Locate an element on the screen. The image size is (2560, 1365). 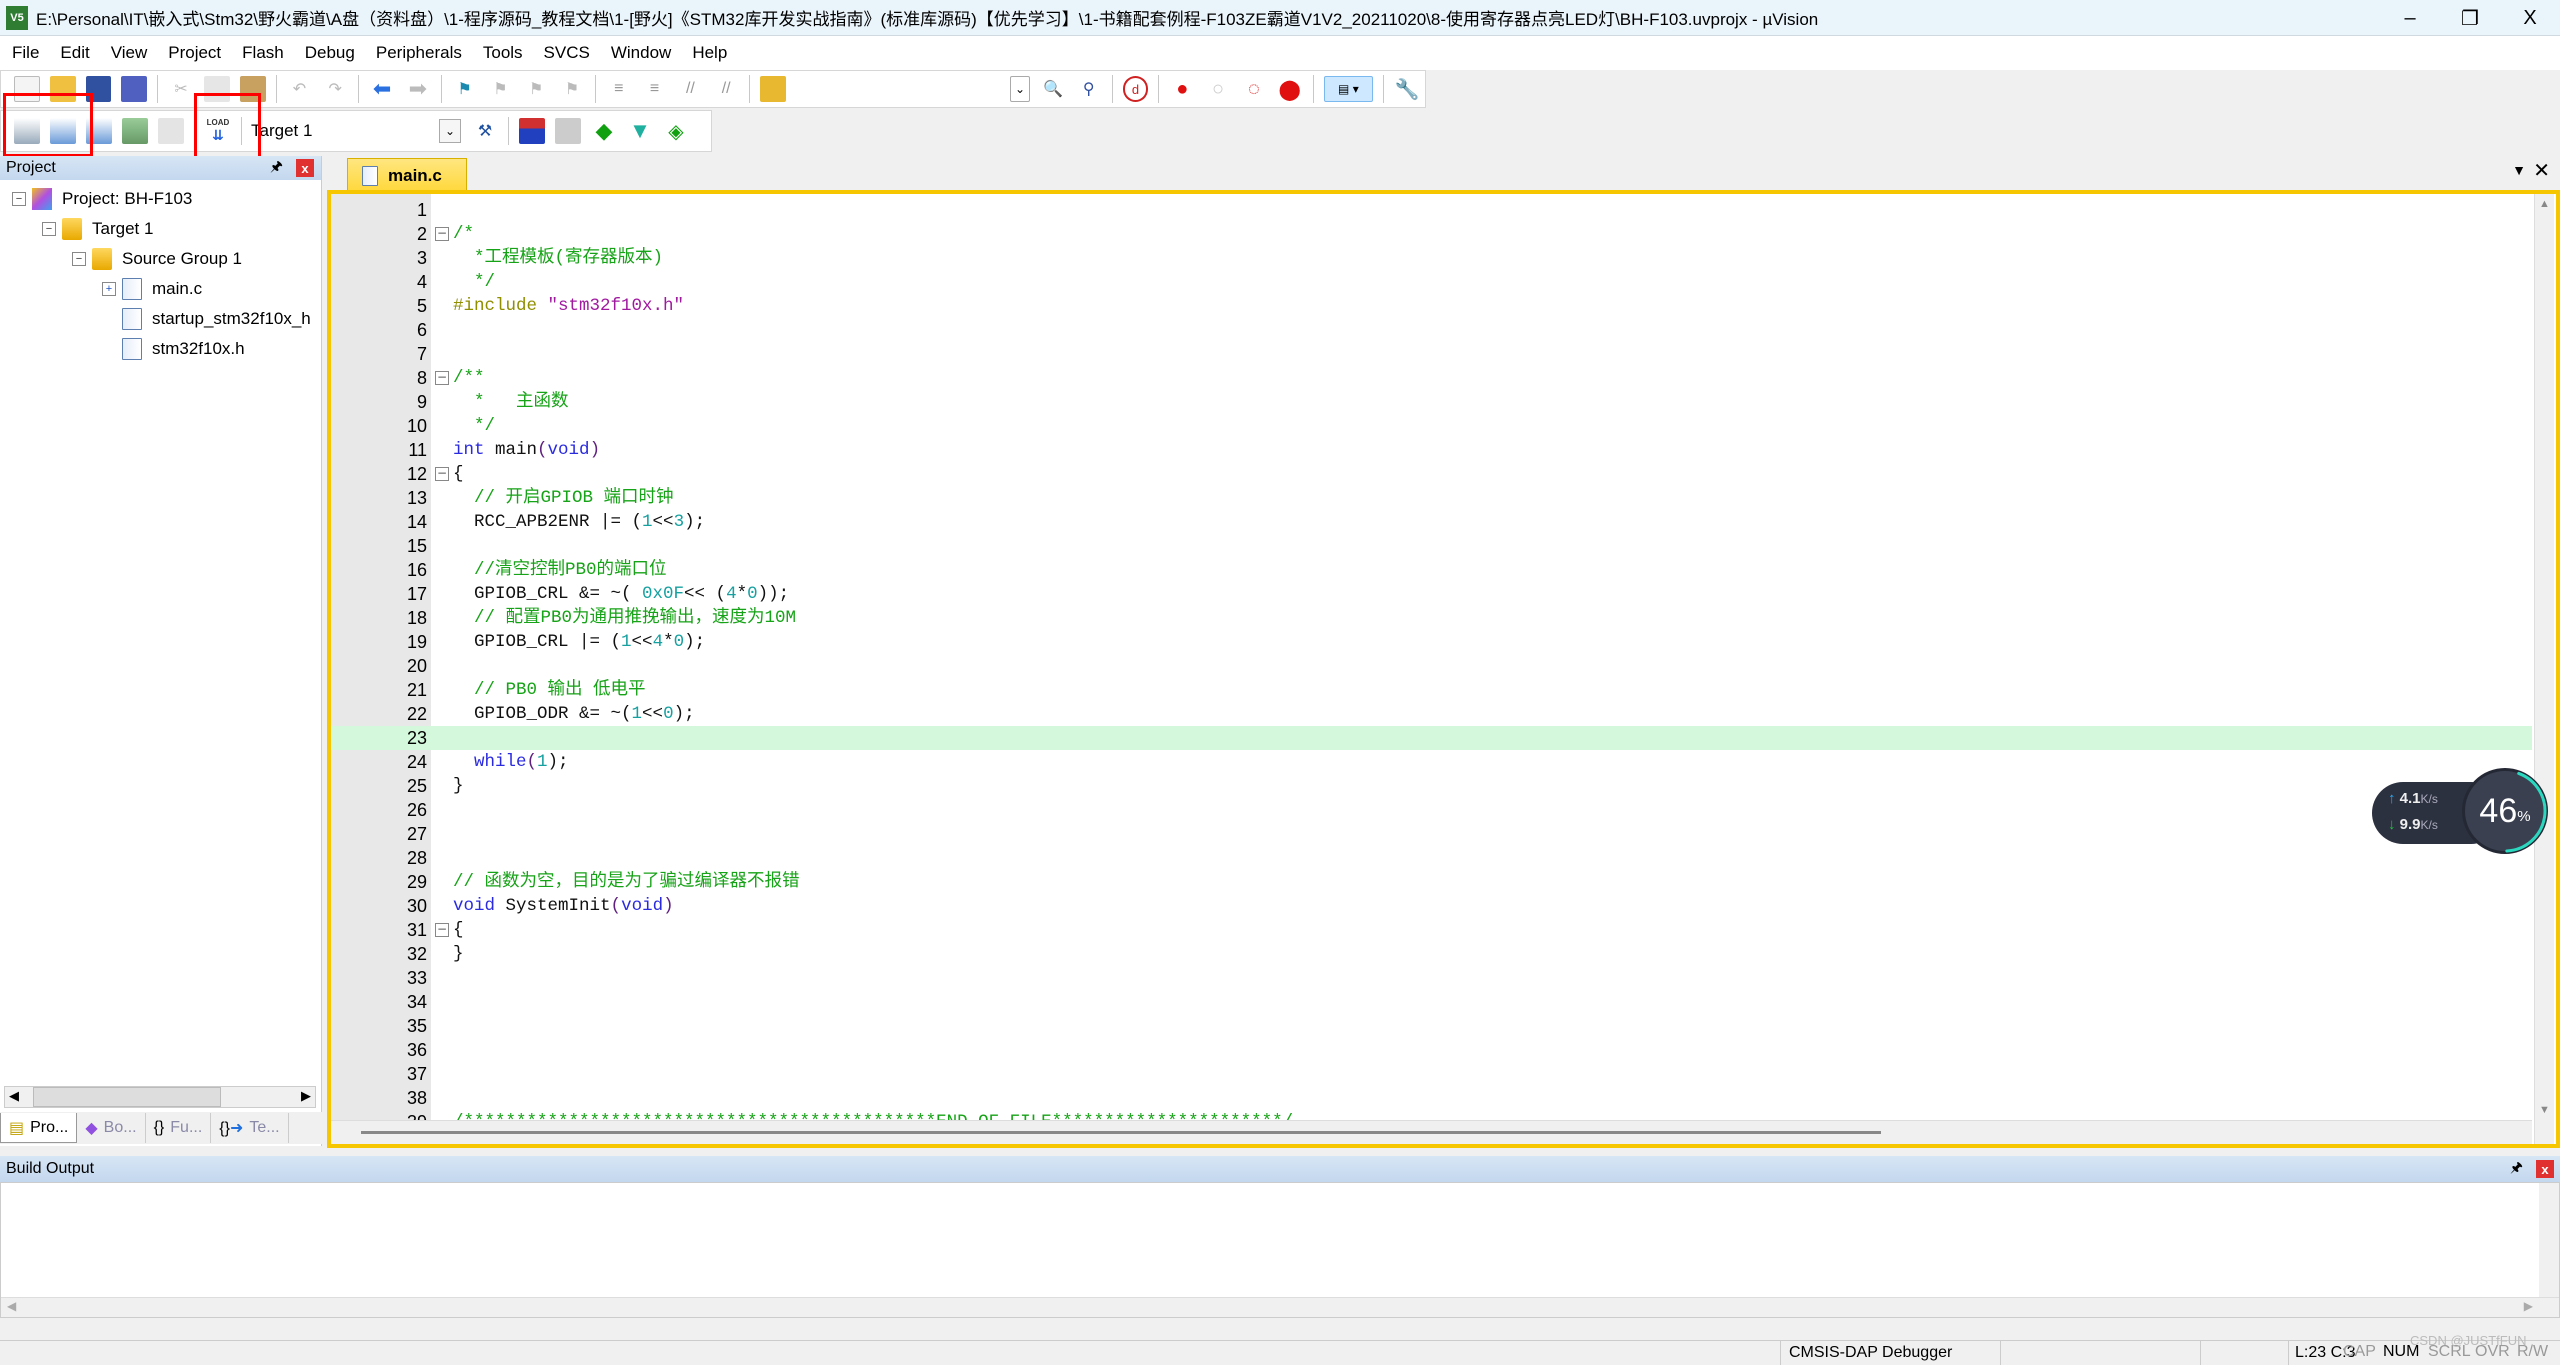
next-bookmark-icon: ⚑ is located at coordinates (536, 89).